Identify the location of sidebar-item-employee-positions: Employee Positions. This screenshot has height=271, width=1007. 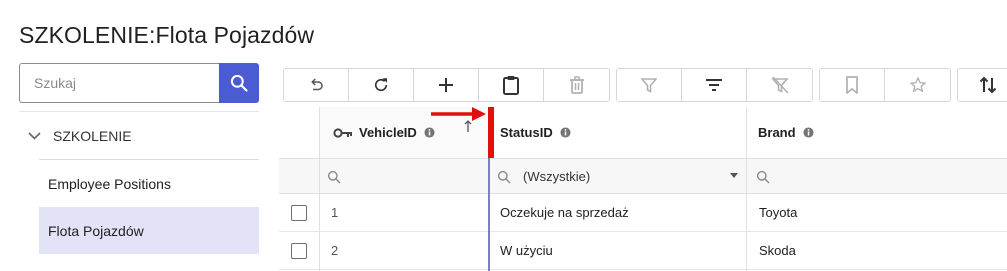
(149, 183).